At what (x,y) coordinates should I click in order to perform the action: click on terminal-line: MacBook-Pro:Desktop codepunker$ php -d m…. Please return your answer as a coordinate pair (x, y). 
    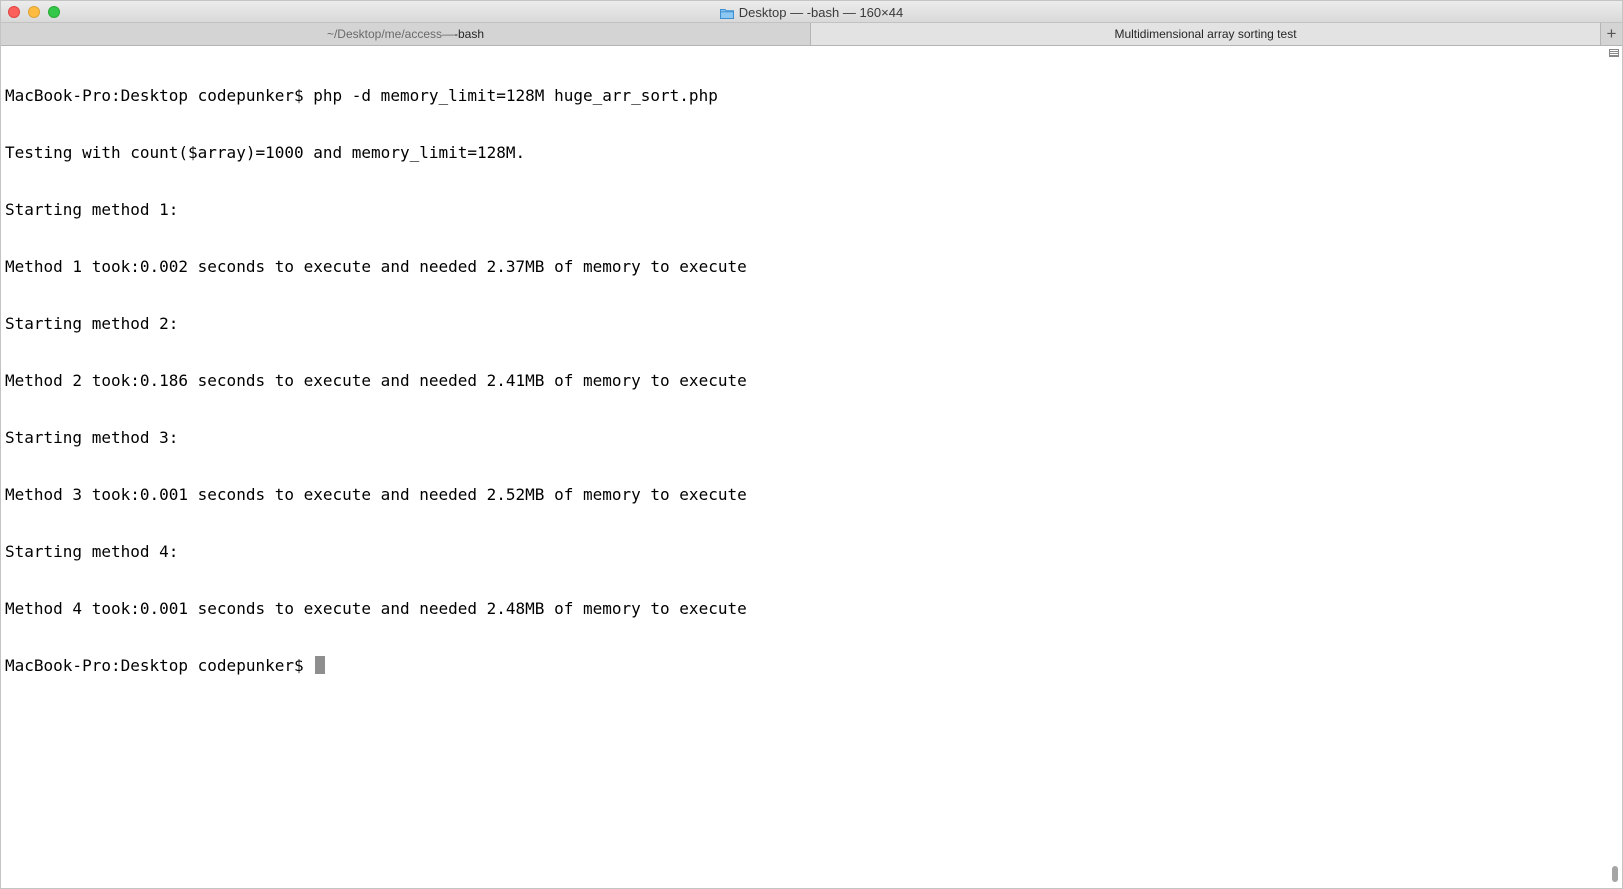
    Looking at the image, I should click on (361, 95).